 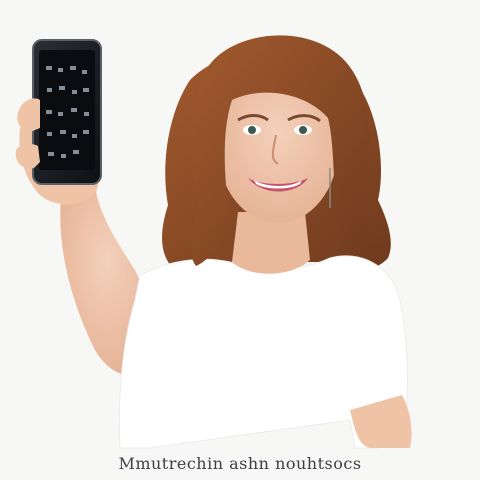 I want to click on smartphone-icon, so click(x=67, y=112).